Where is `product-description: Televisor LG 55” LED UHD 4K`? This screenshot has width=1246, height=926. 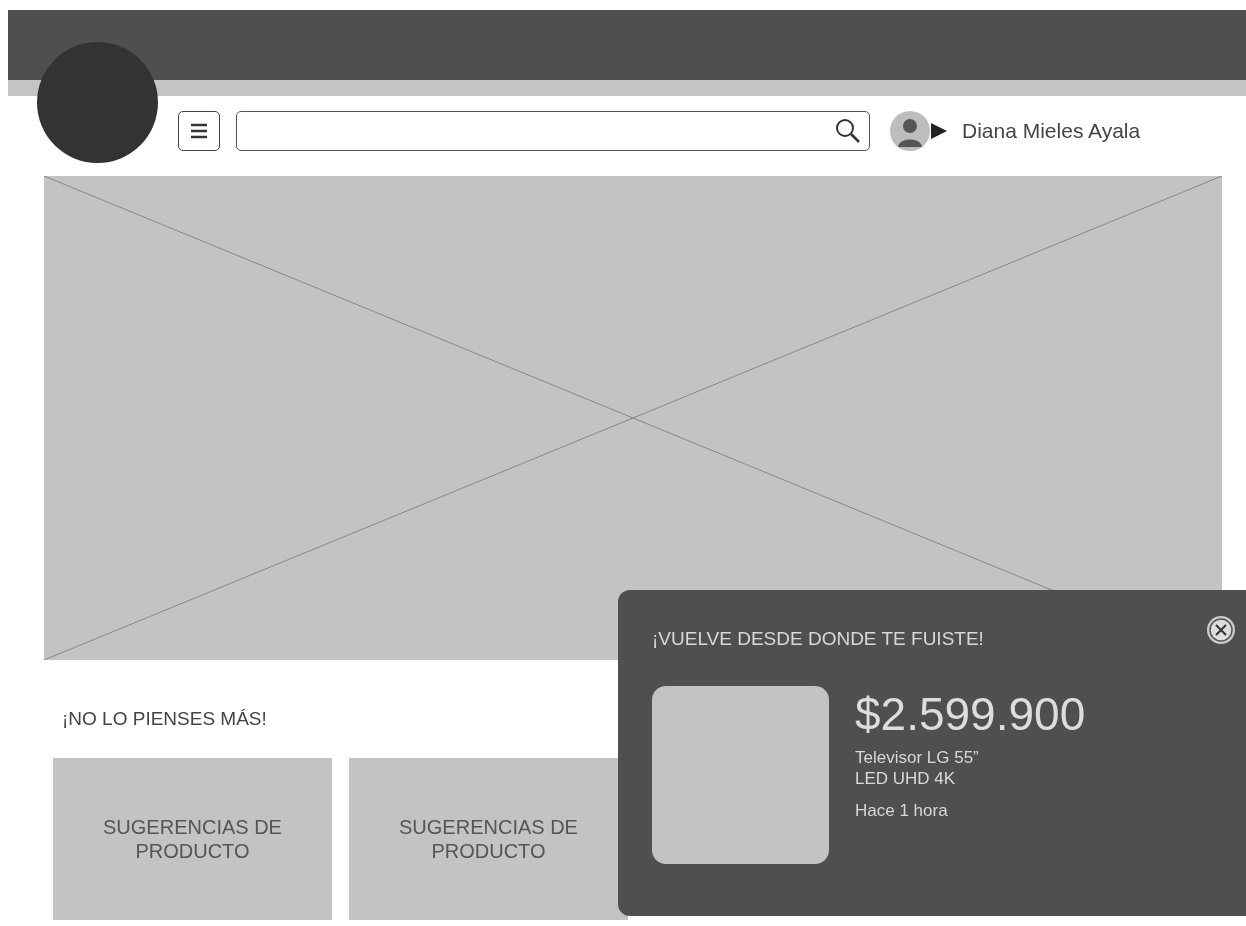
product-description: Televisor LG 55” LED UHD 4K is located at coordinates (917, 768).